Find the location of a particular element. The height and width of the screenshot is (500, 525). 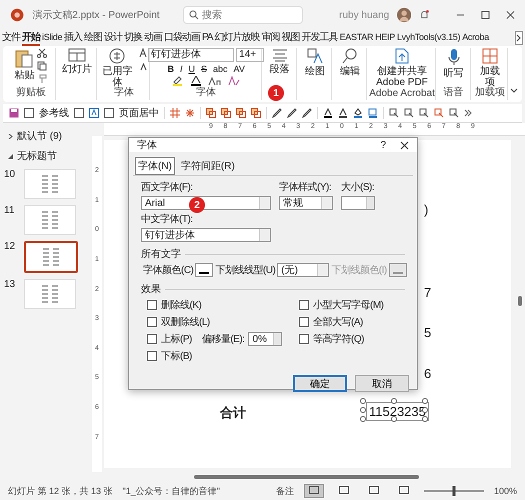

ribbon-tab: 插入 is located at coordinates (73, 38).